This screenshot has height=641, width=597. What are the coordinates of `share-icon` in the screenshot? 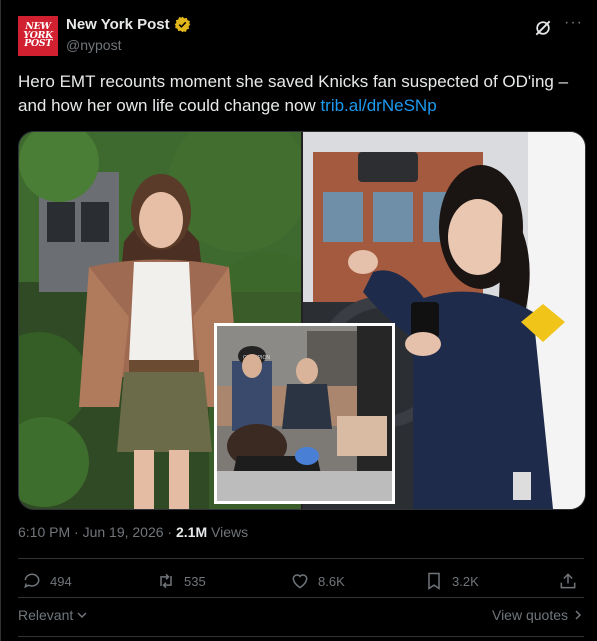 It's located at (568, 581).